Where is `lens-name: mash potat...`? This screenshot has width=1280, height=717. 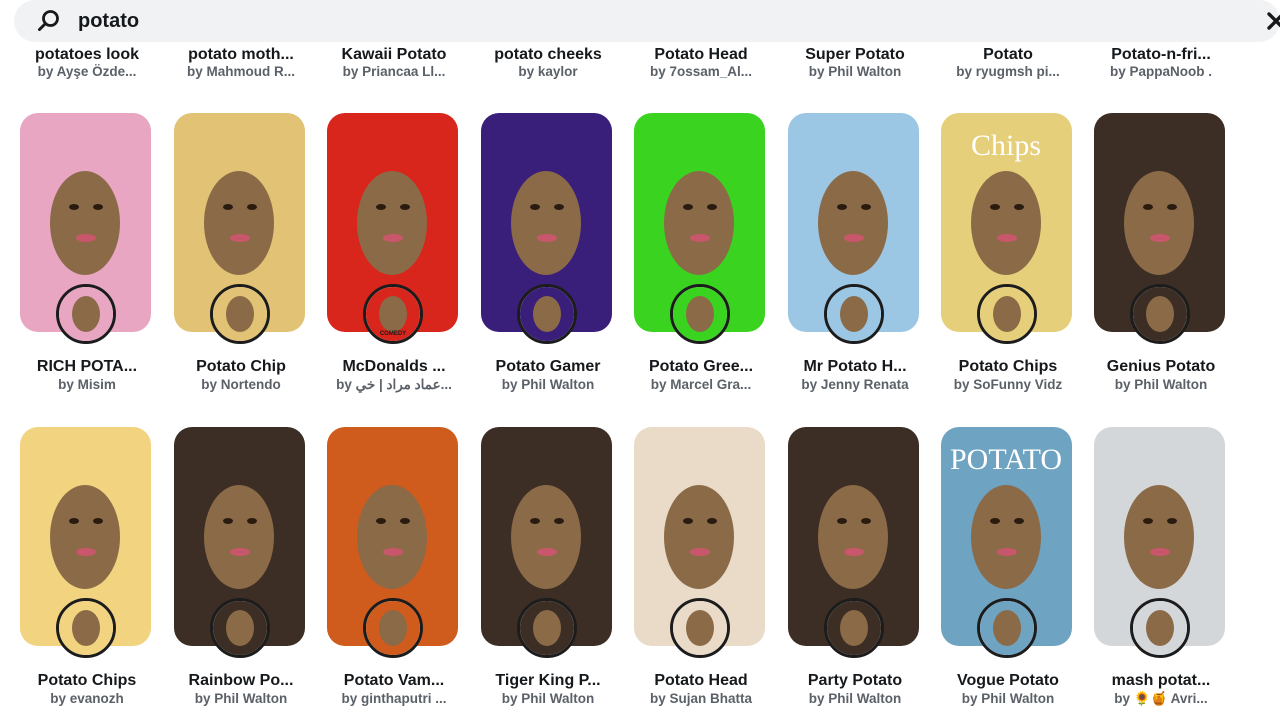
lens-name: mash potat... is located at coordinates (1161, 680).